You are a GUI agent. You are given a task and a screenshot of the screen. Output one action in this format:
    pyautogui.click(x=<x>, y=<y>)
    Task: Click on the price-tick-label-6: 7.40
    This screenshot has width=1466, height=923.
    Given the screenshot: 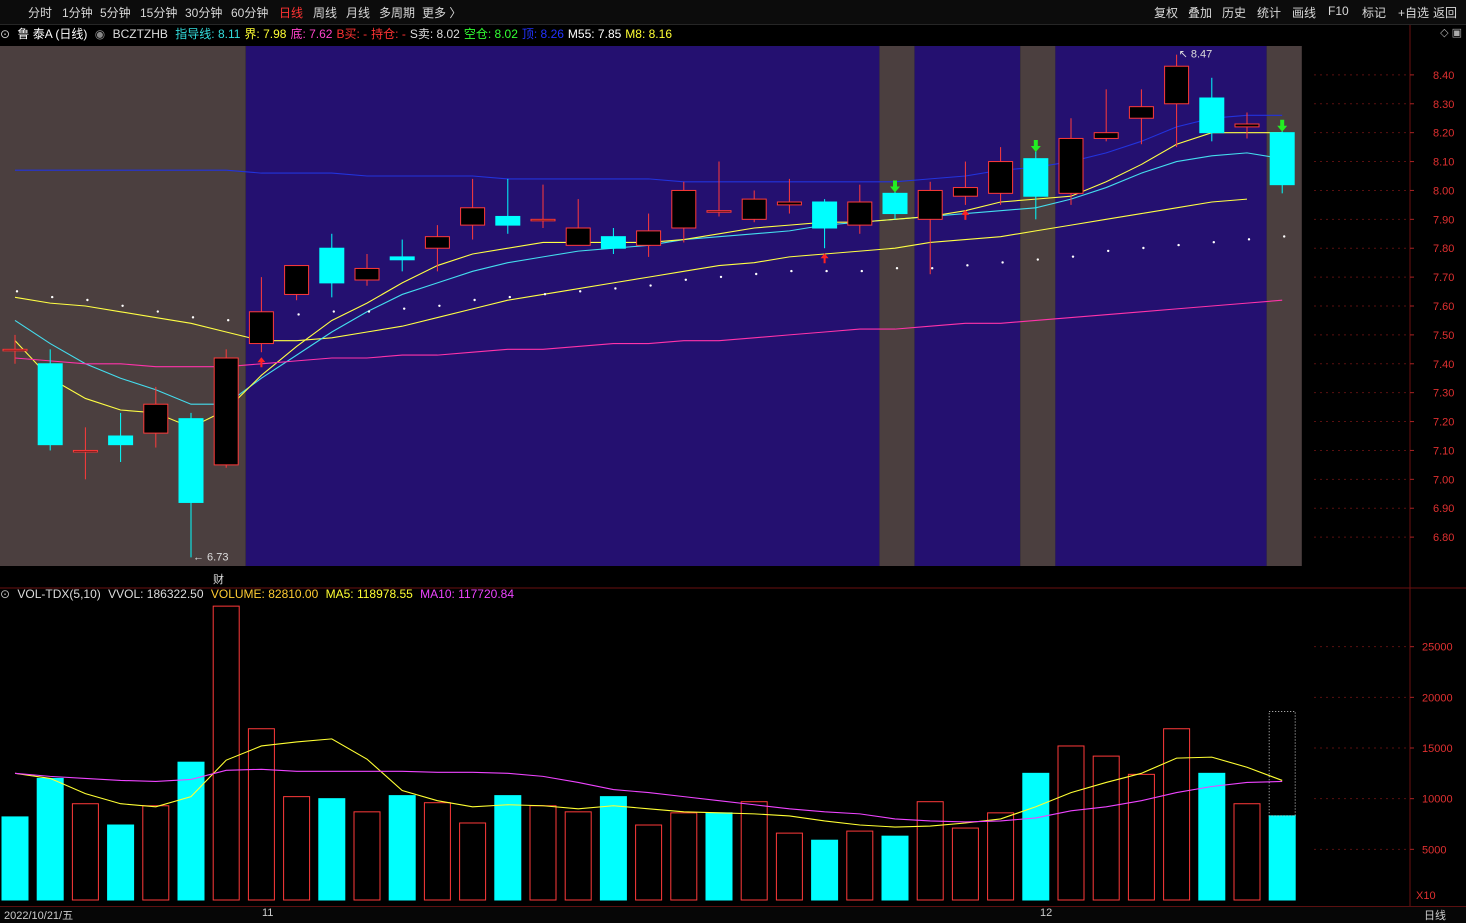 What is the action you would take?
    pyautogui.click(x=1443, y=365)
    